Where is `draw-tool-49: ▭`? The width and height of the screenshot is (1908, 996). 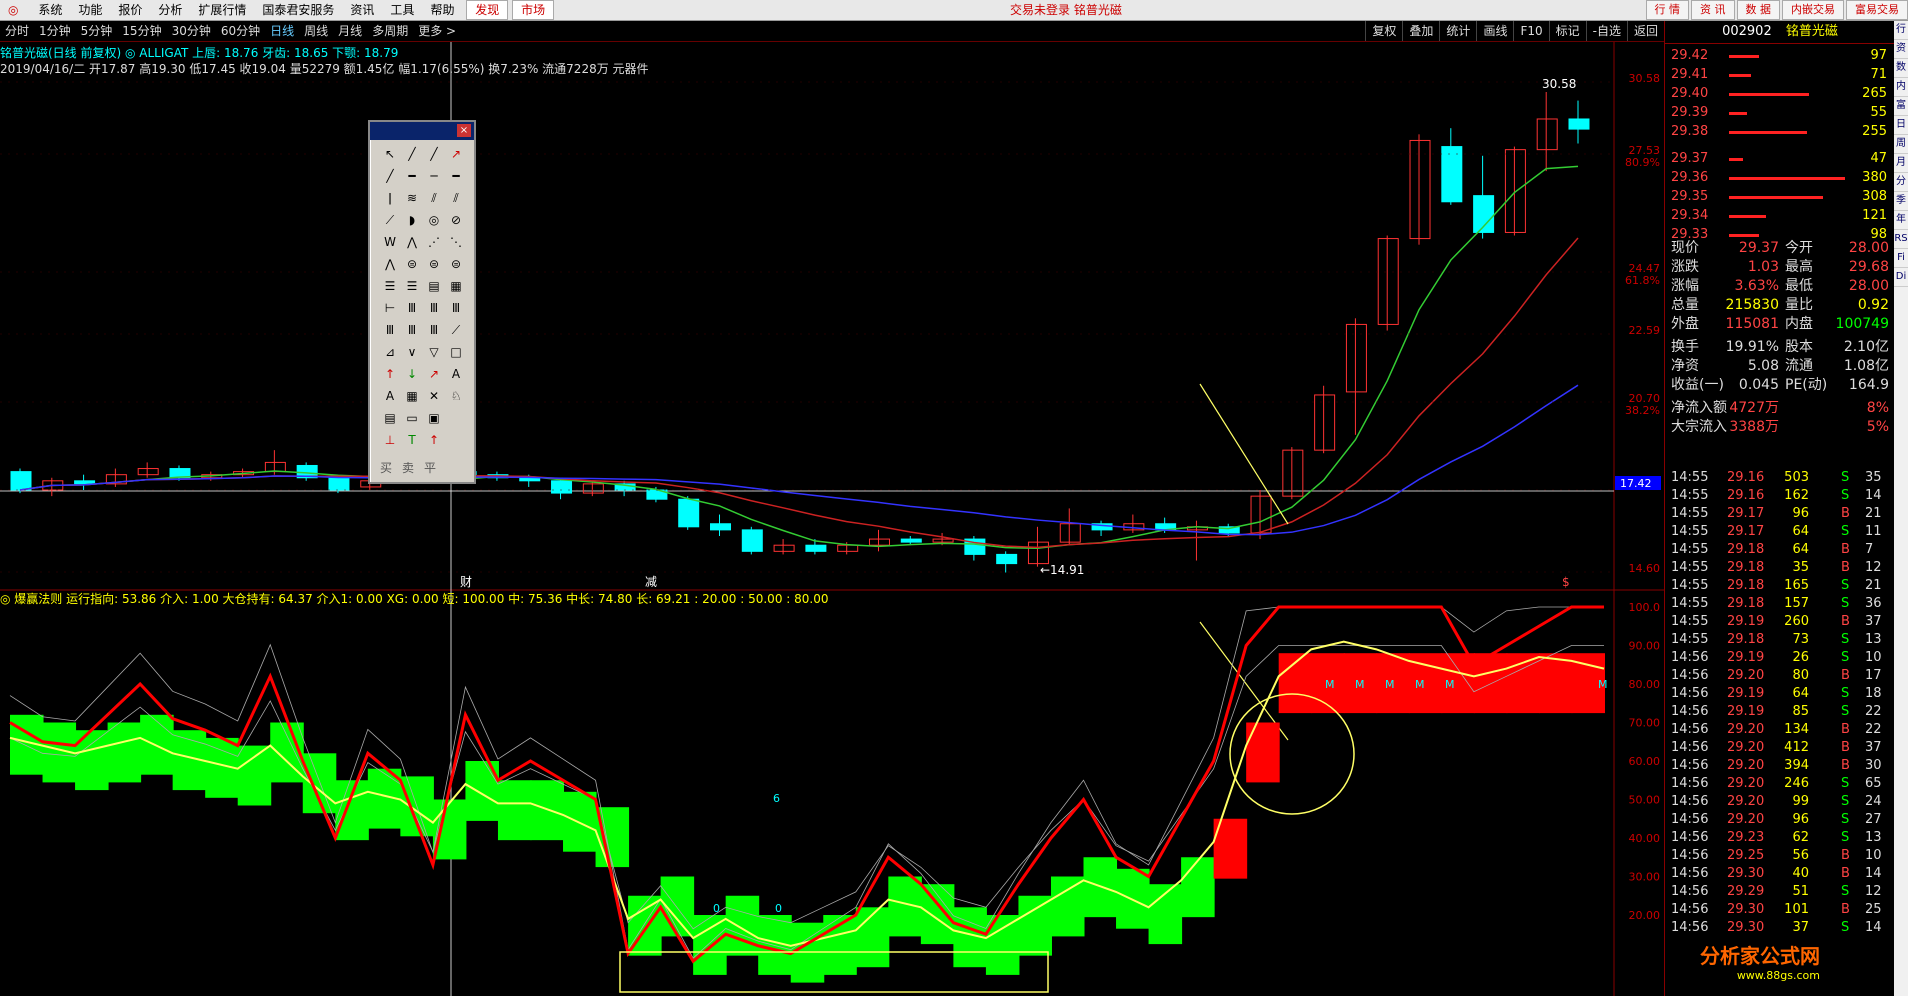
draw-tool-49: ▭ is located at coordinates (412, 418).